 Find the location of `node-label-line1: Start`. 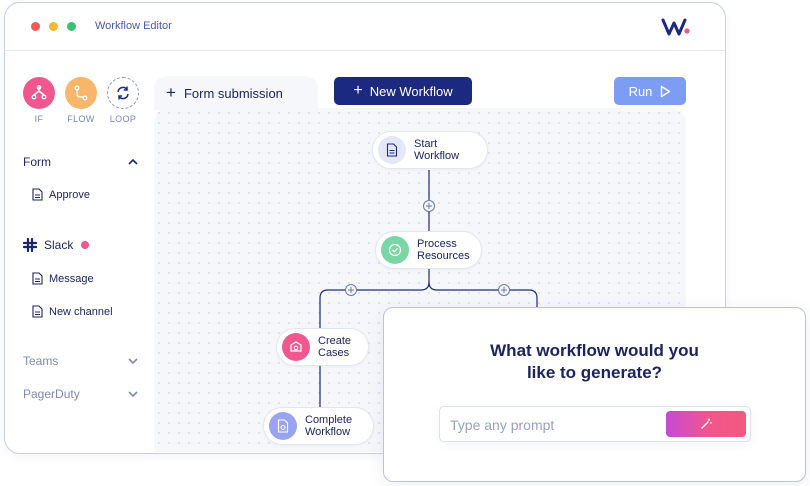

node-label-line1: Start is located at coordinates (426, 144).